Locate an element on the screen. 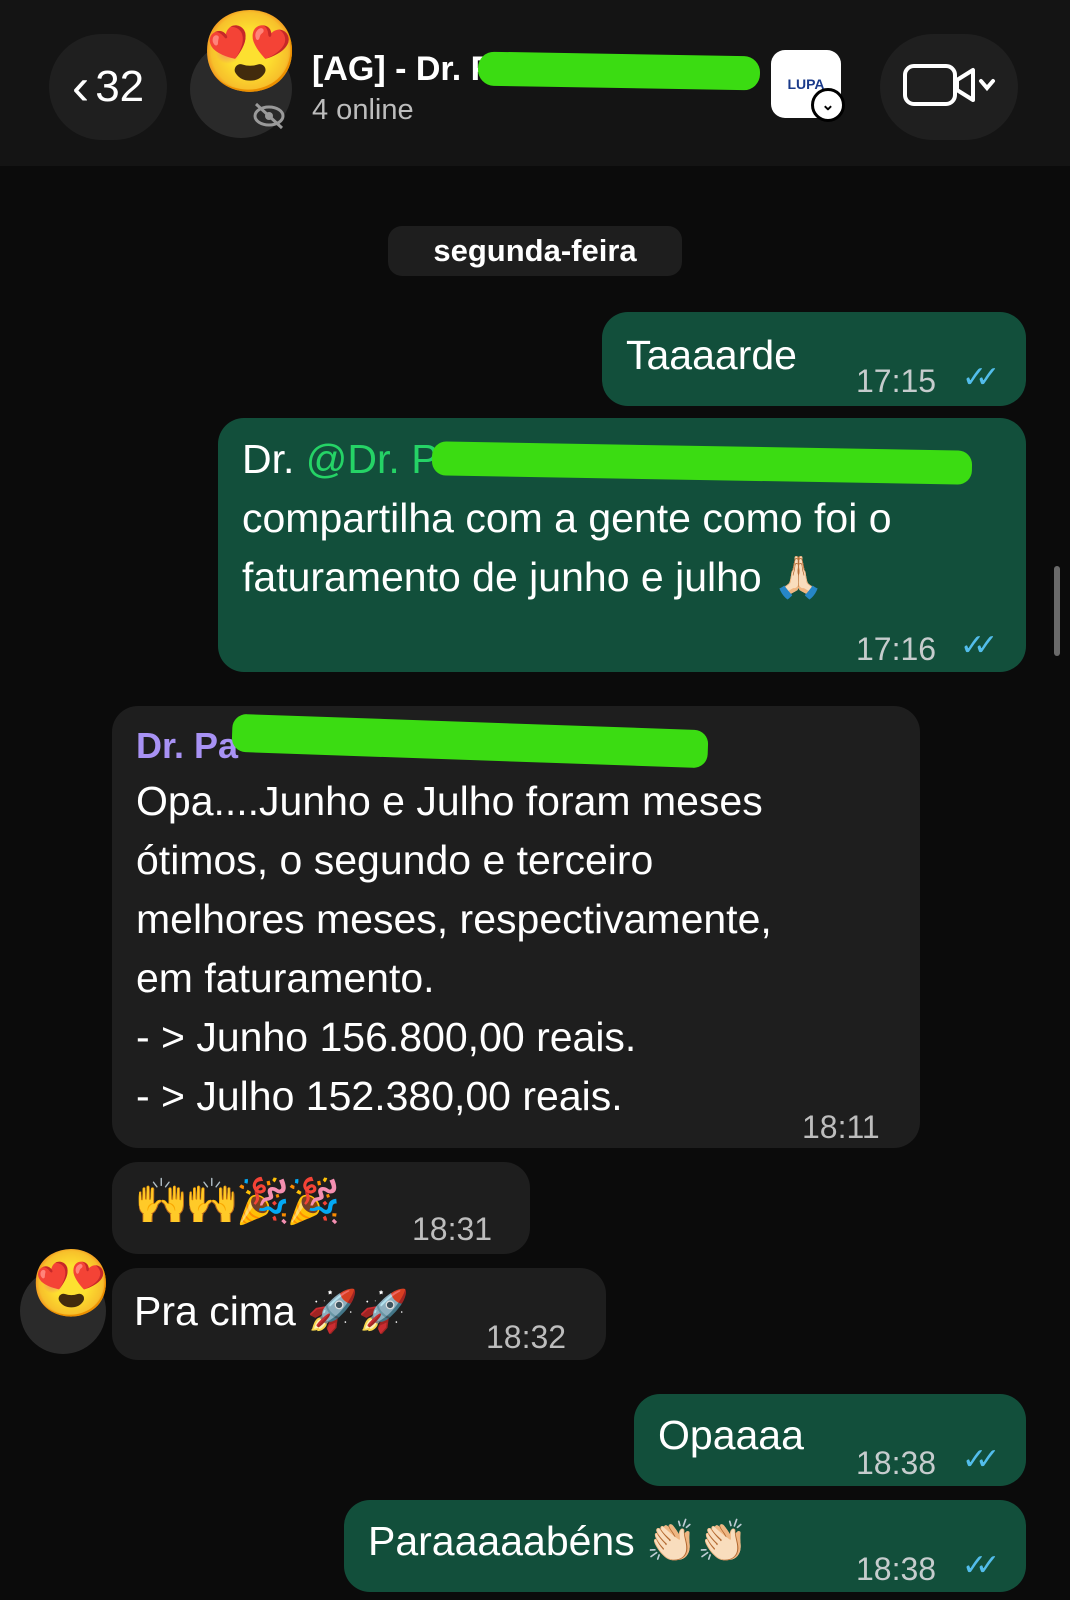 The width and height of the screenshot is (1070, 1600). message-line: - > Julho 152.380,00 reais. is located at coordinates (379, 1096).